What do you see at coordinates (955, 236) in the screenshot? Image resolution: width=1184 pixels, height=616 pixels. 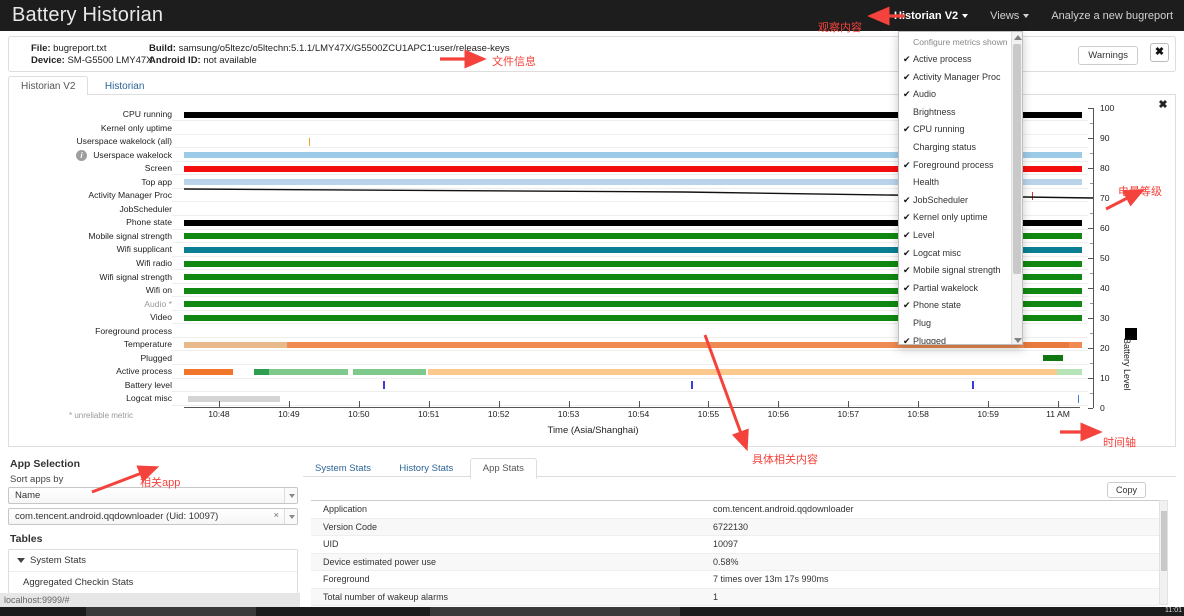 I see `metric-menu-item: ✔ Level` at bounding box center [955, 236].